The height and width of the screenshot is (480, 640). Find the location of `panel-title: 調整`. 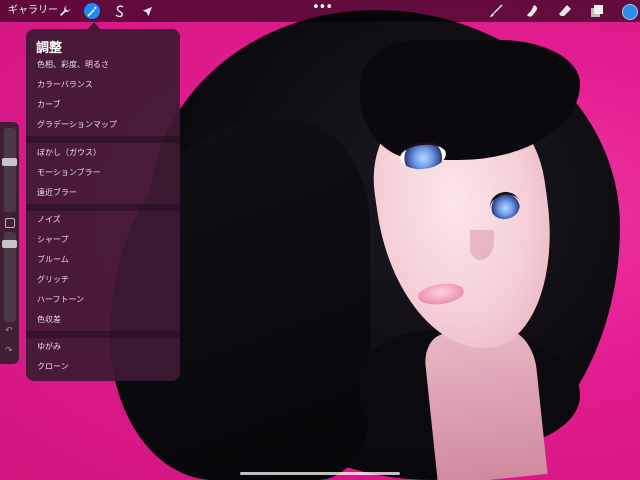

panel-title: 調整 is located at coordinates (49, 48).